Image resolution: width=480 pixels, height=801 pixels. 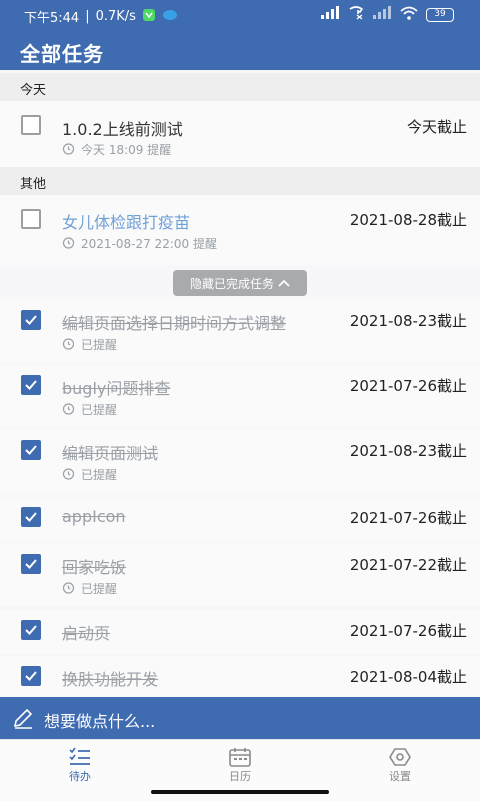 I want to click on task-item: 回家吃饭 2021-07-22截止 已提醒, so click(x=240, y=575).